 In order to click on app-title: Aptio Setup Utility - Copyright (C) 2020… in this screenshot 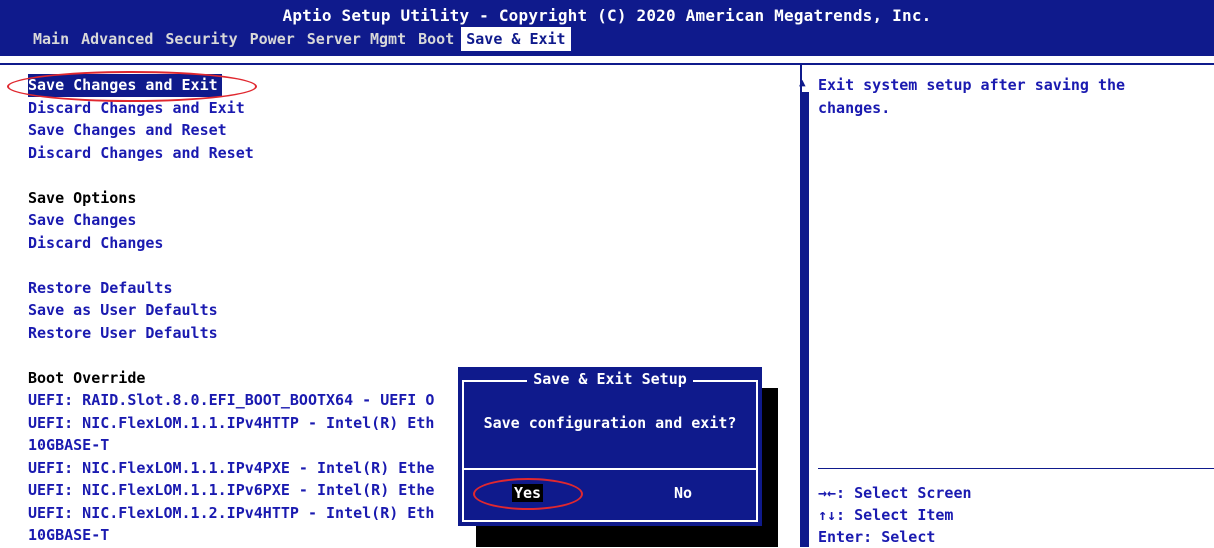, I will do `click(607, 15)`.